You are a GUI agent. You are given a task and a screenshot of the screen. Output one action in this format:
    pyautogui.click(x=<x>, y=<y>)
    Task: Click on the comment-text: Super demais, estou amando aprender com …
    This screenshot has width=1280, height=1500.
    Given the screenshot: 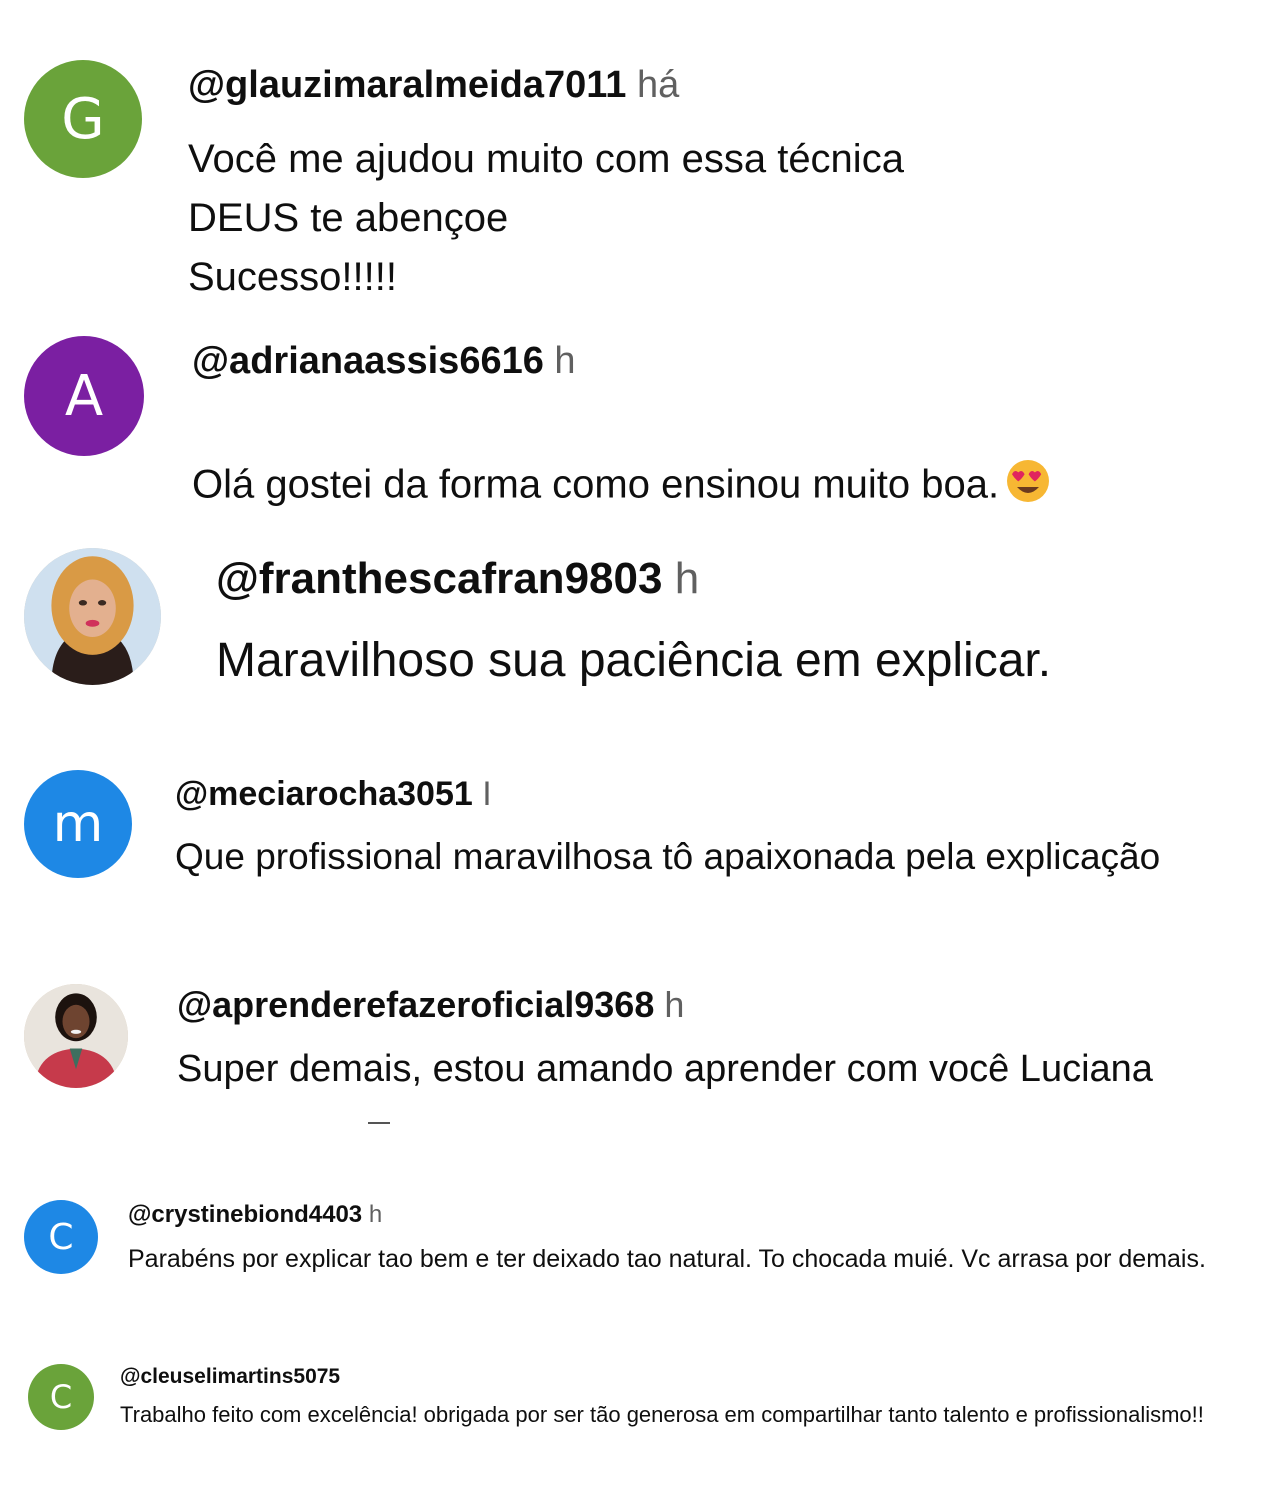 What is the action you would take?
    pyautogui.click(x=665, y=1069)
    